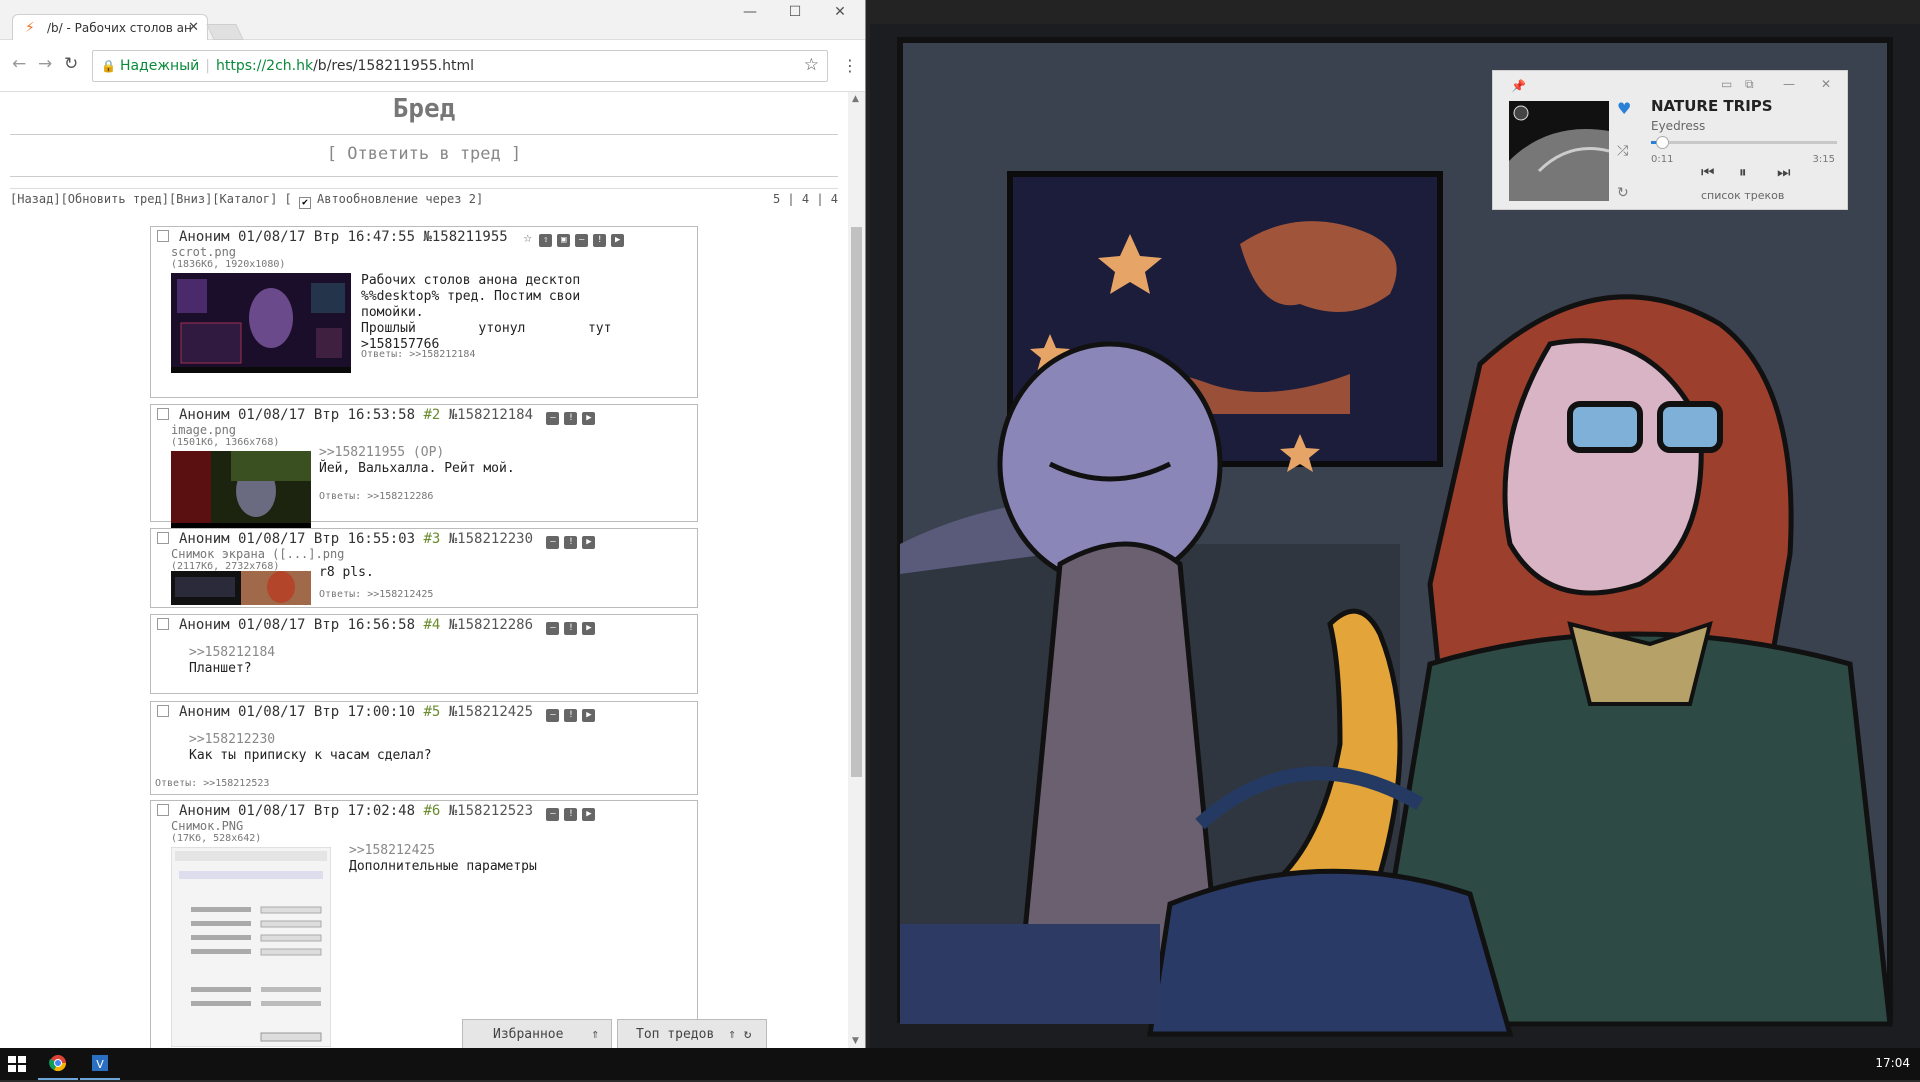 The width and height of the screenshot is (1920, 1082). What do you see at coordinates (1708, 172) in the screenshot?
I see `previous-icon: ⏮` at bounding box center [1708, 172].